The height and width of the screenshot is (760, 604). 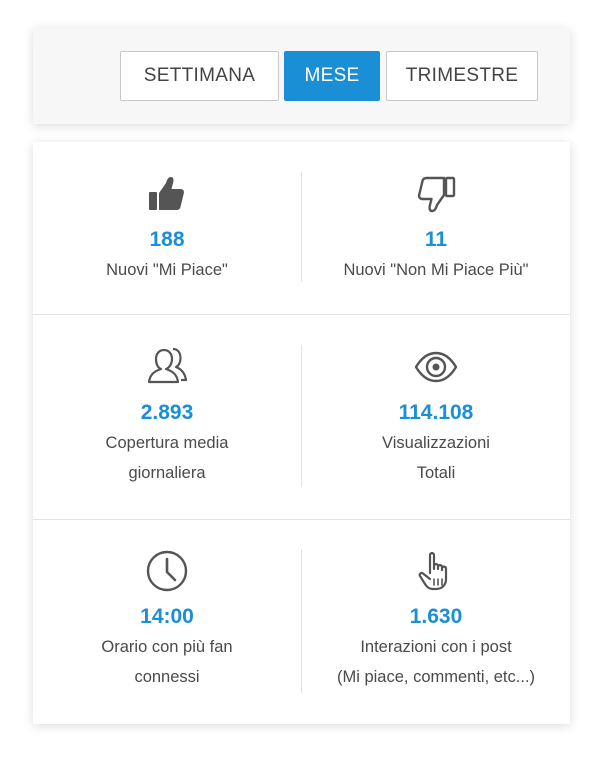 I want to click on stat-label: Nuovi "Mi Piace", so click(x=167, y=270).